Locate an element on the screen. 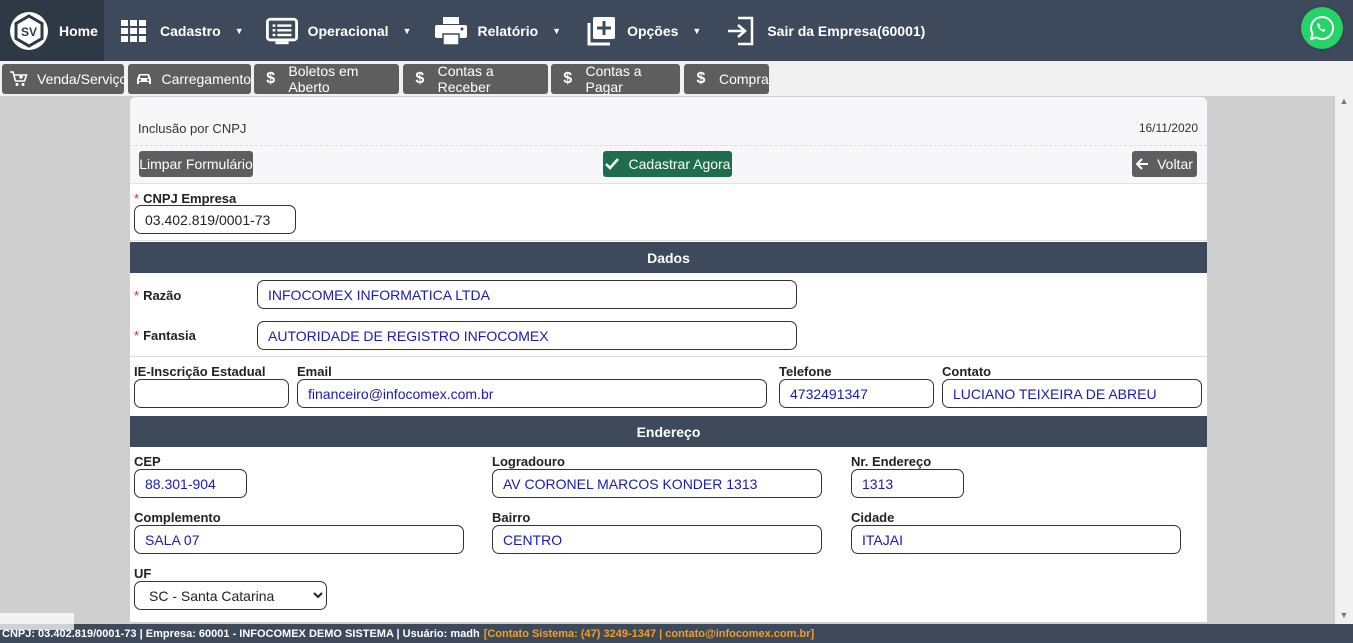 This screenshot has height=643, width=1353. email-label: Email is located at coordinates (314, 371).